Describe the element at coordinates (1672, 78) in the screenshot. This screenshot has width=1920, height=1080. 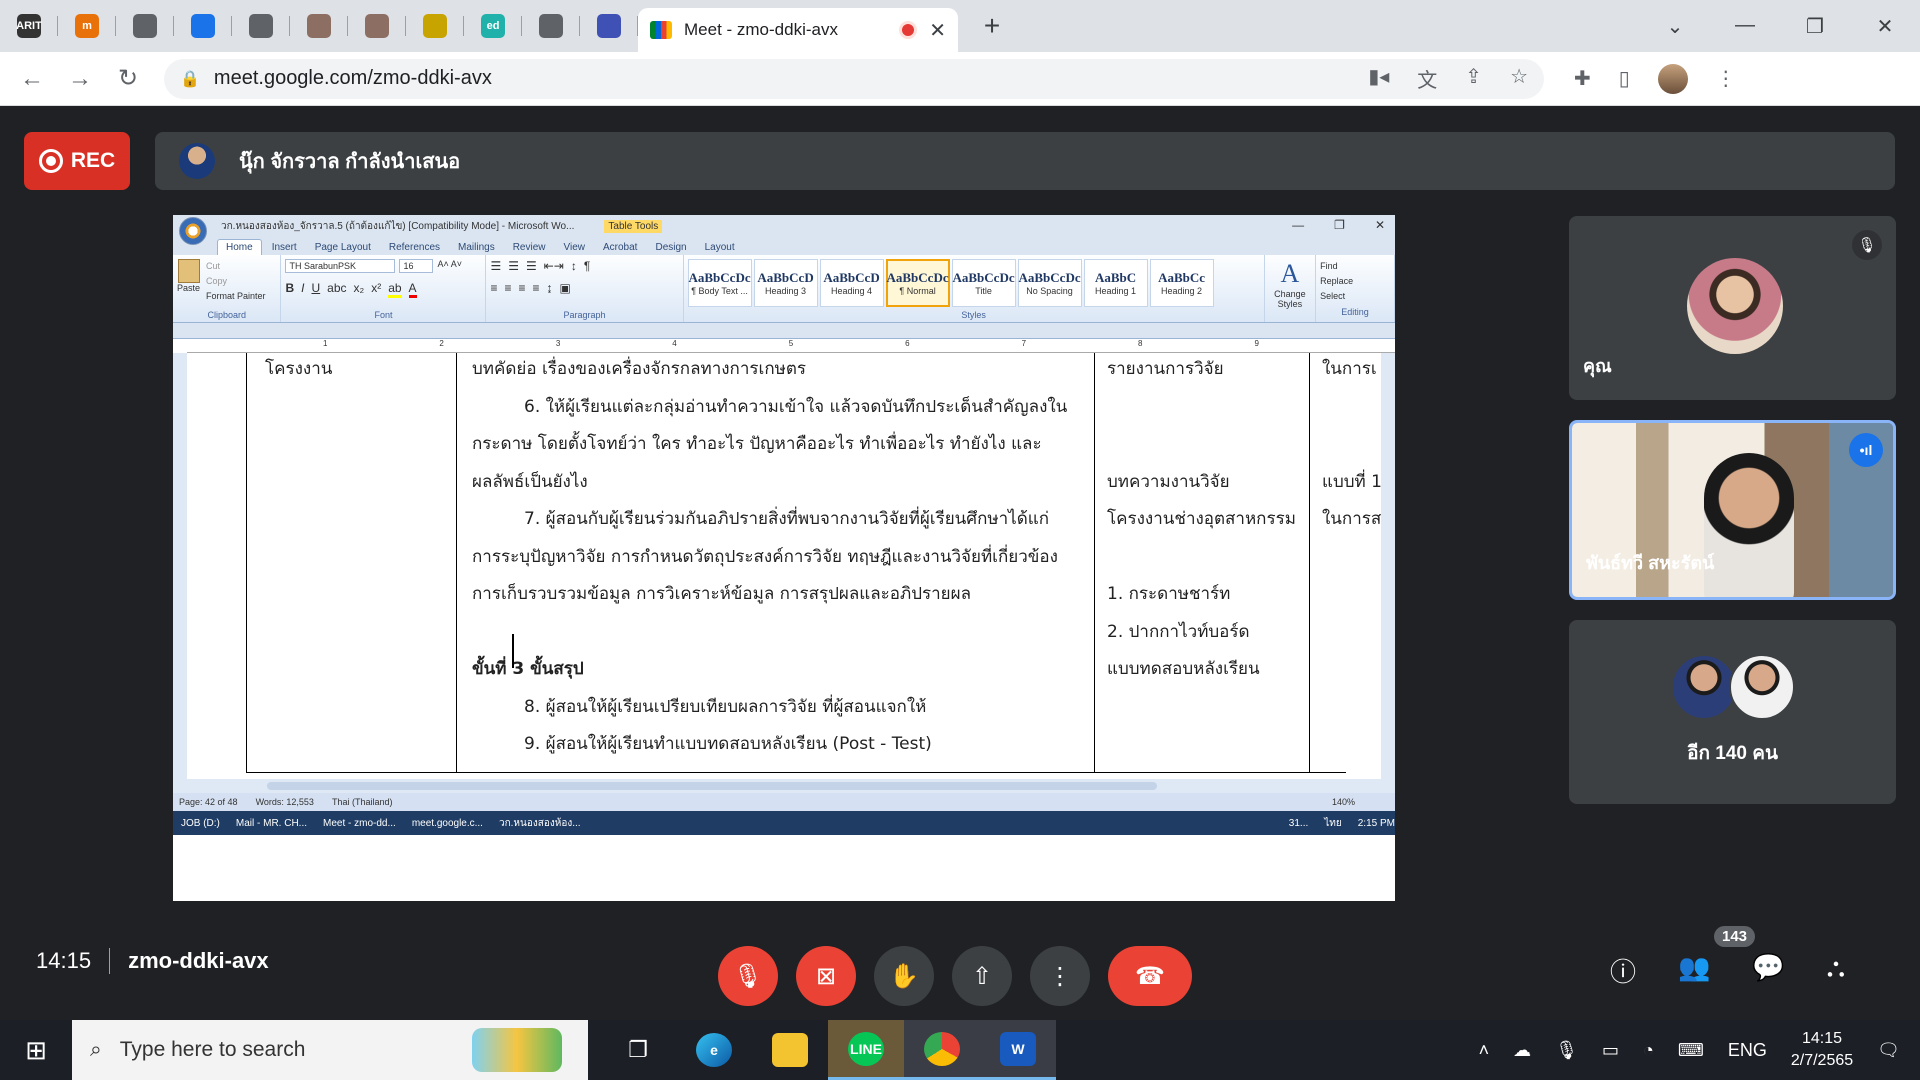
I see `profile-avatar` at that location.